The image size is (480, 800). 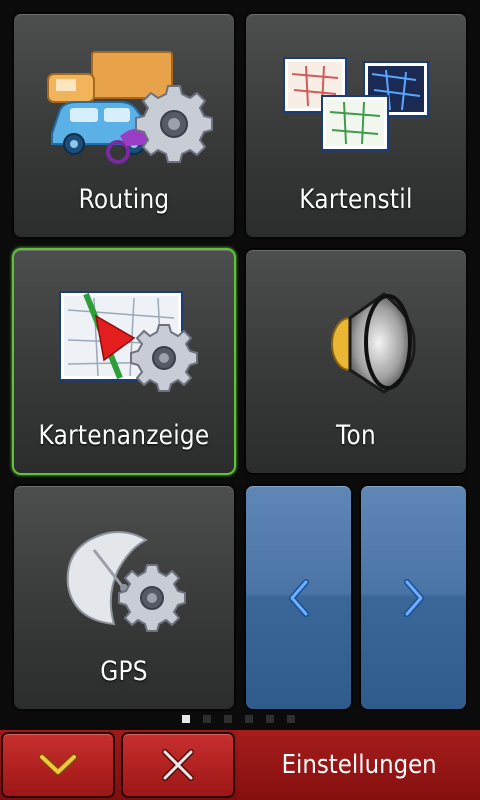 I want to click on map-display-gear-icon, so click(x=124, y=345).